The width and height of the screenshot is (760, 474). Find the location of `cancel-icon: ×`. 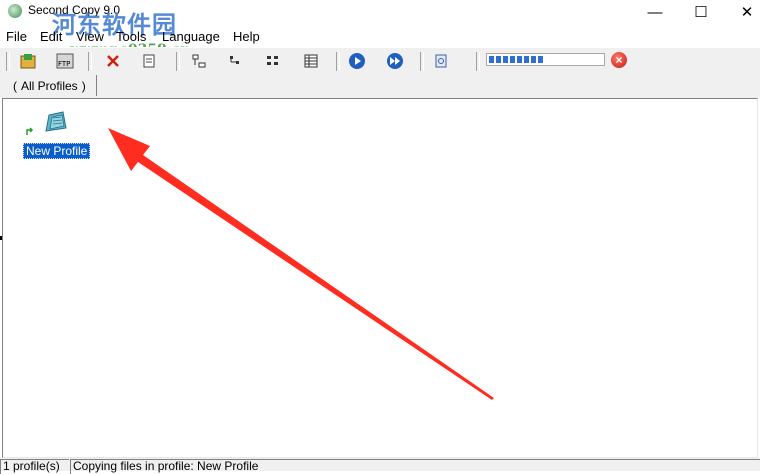

cancel-icon: × is located at coordinates (619, 60).